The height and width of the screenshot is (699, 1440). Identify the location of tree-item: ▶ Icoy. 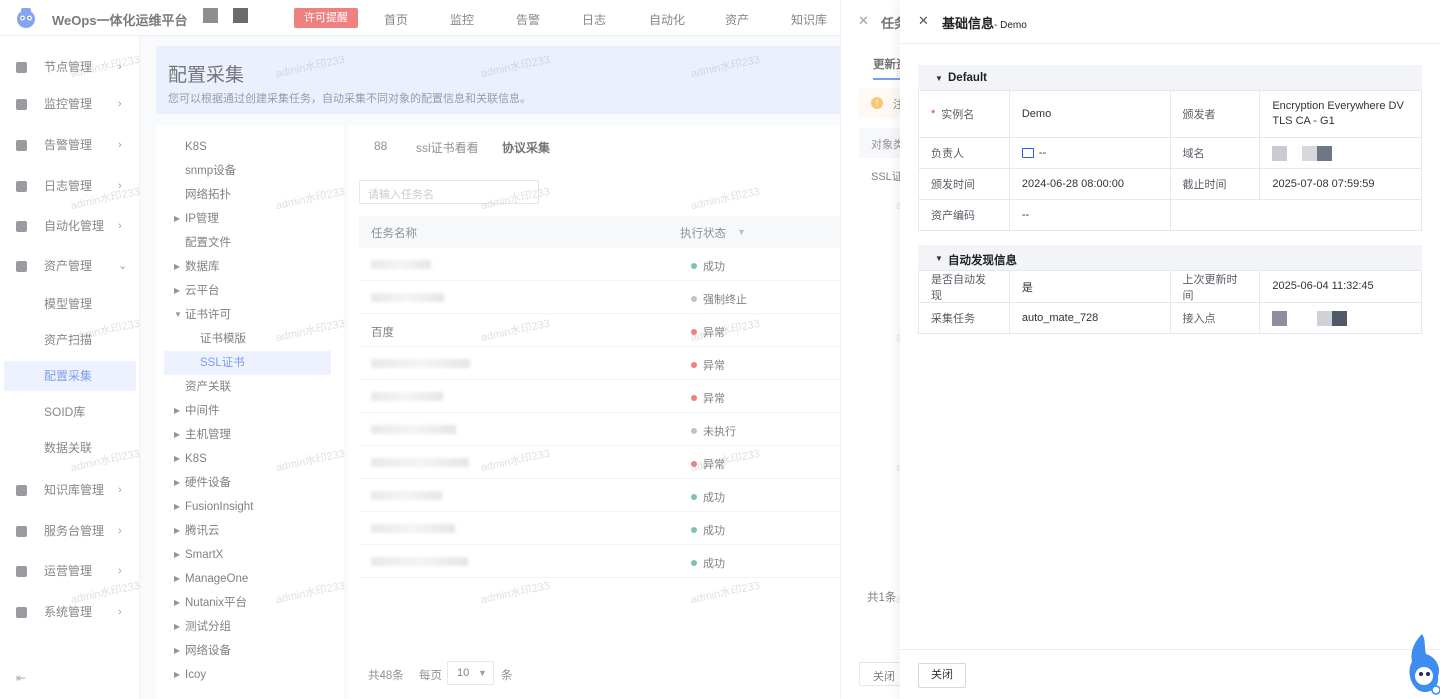
(250, 675).